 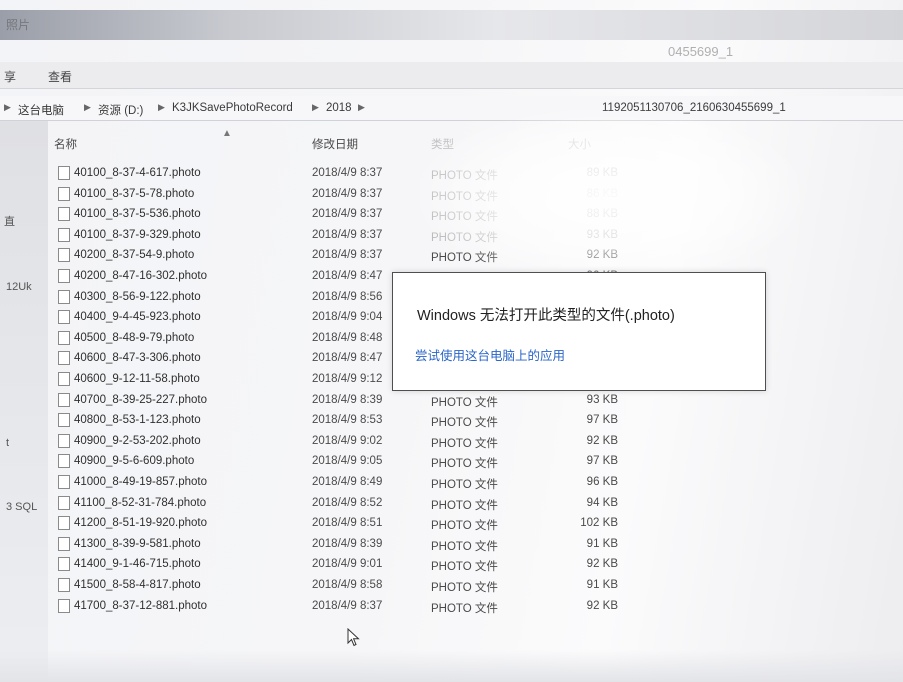 What do you see at coordinates (141, 482) in the screenshot?
I see `file-name: 41000_8-49-19-857.photo` at bounding box center [141, 482].